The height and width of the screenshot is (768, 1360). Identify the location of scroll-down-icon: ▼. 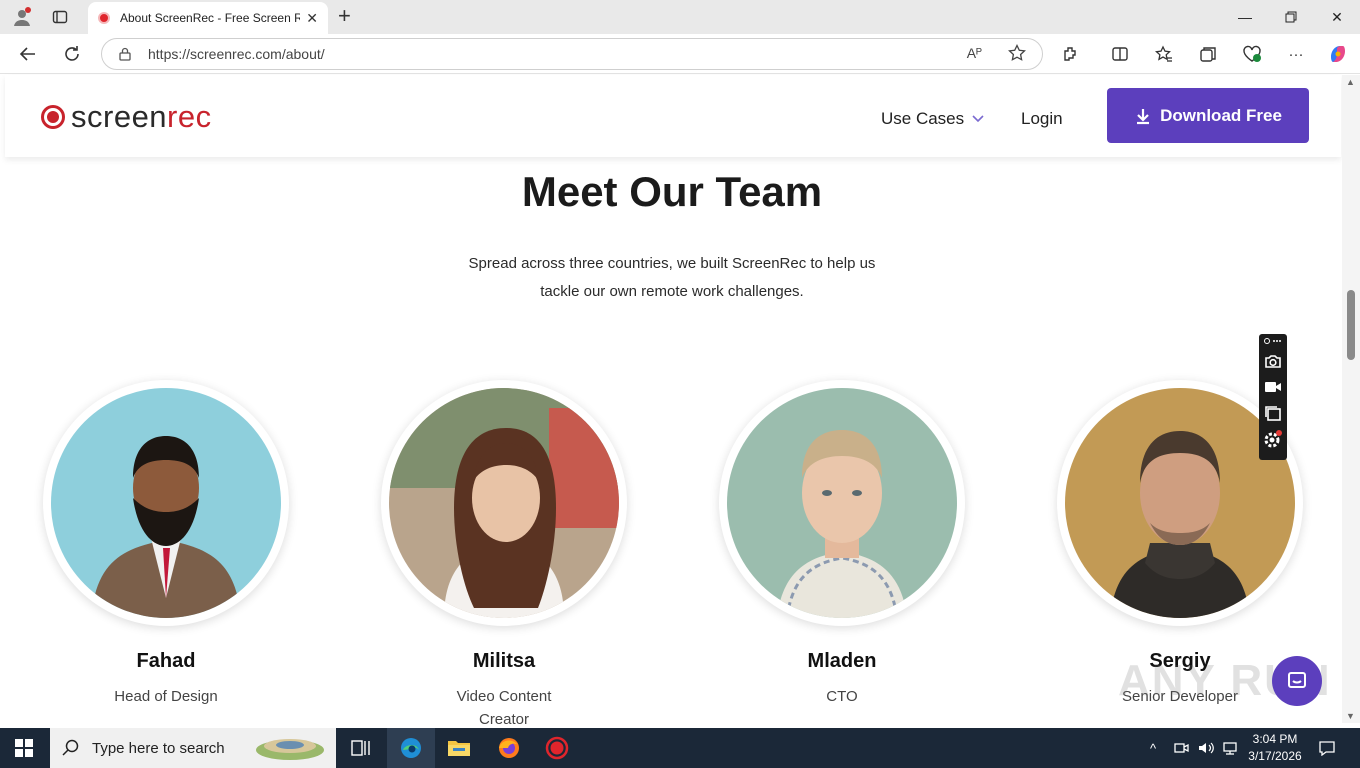
(1350, 716).